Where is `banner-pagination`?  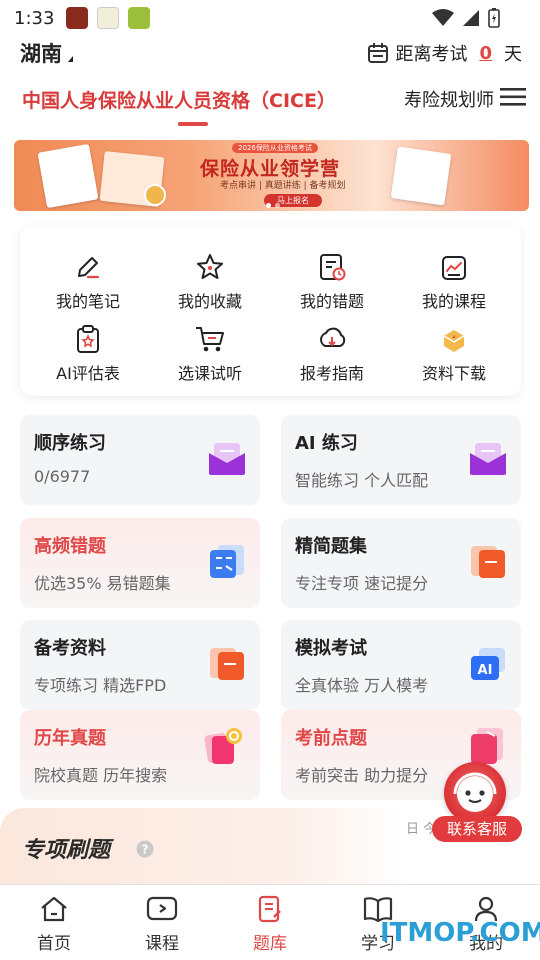 banner-pagination is located at coordinates (273, 205).